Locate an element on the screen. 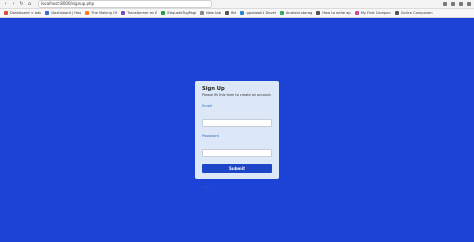 Image resolution: width=474 pixels, height=242 pixels. bookmark-label: Golice Componen is located at coordinates (416, 13).